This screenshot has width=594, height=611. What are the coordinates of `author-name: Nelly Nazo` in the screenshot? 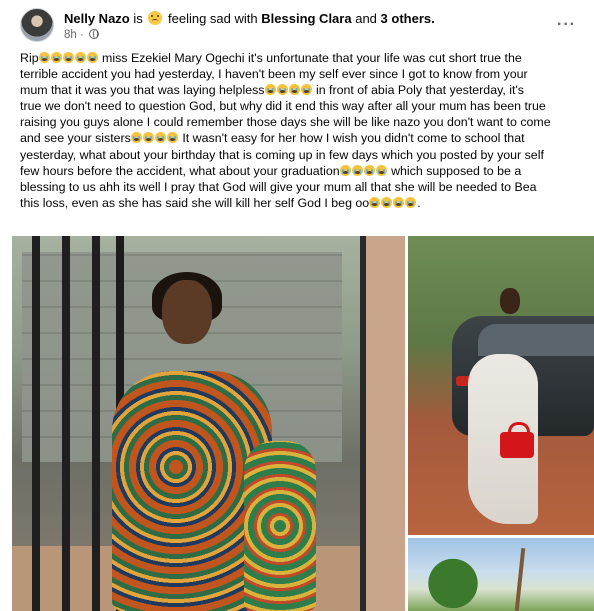 It's located at (97, 18).